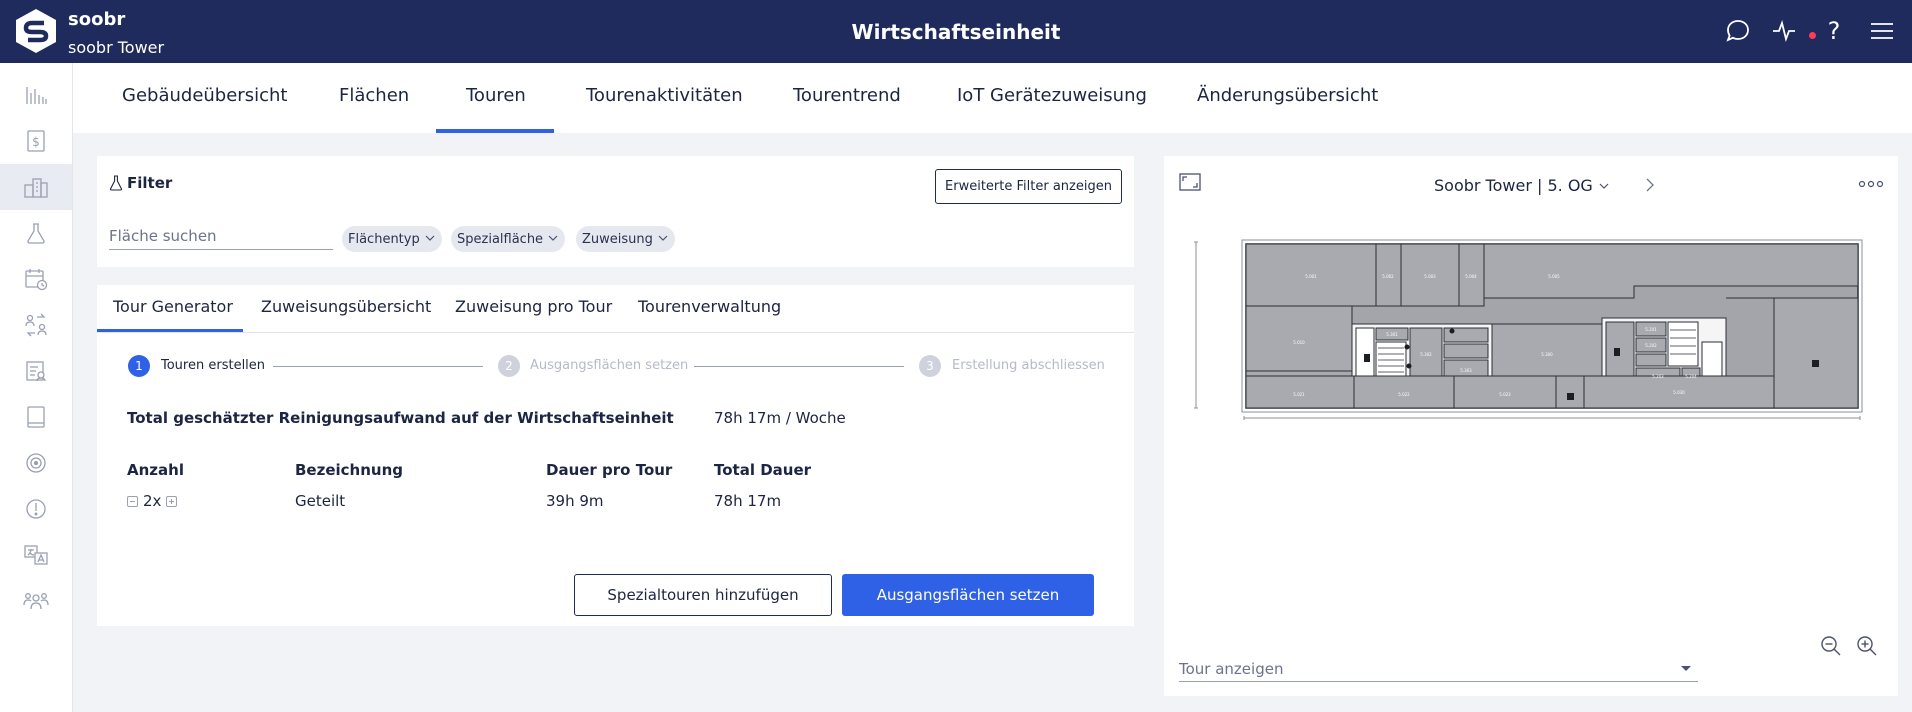 This screenshot has width=1912, height=712. What do you see at coordinates (703, 595) in the screenshot?
I see `add-special-tours-button: Spezialtouren hinzufügen` at bounding box center [703, 595].